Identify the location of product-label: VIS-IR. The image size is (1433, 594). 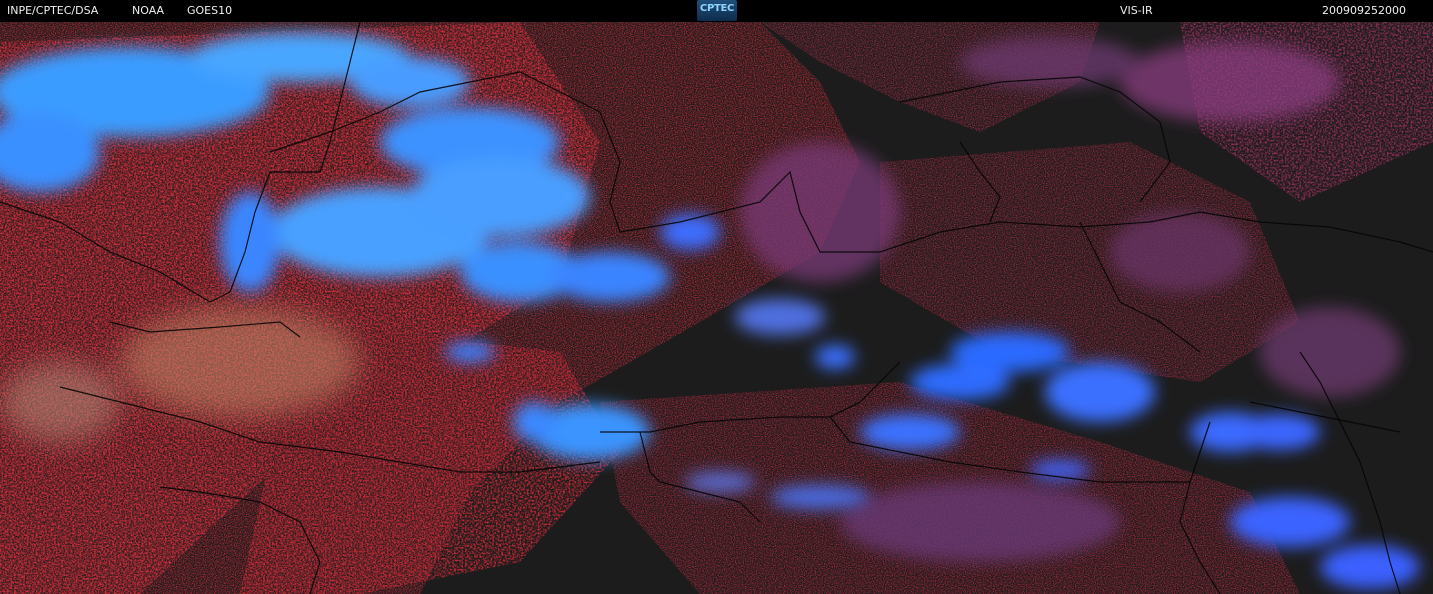
(1136, 10).